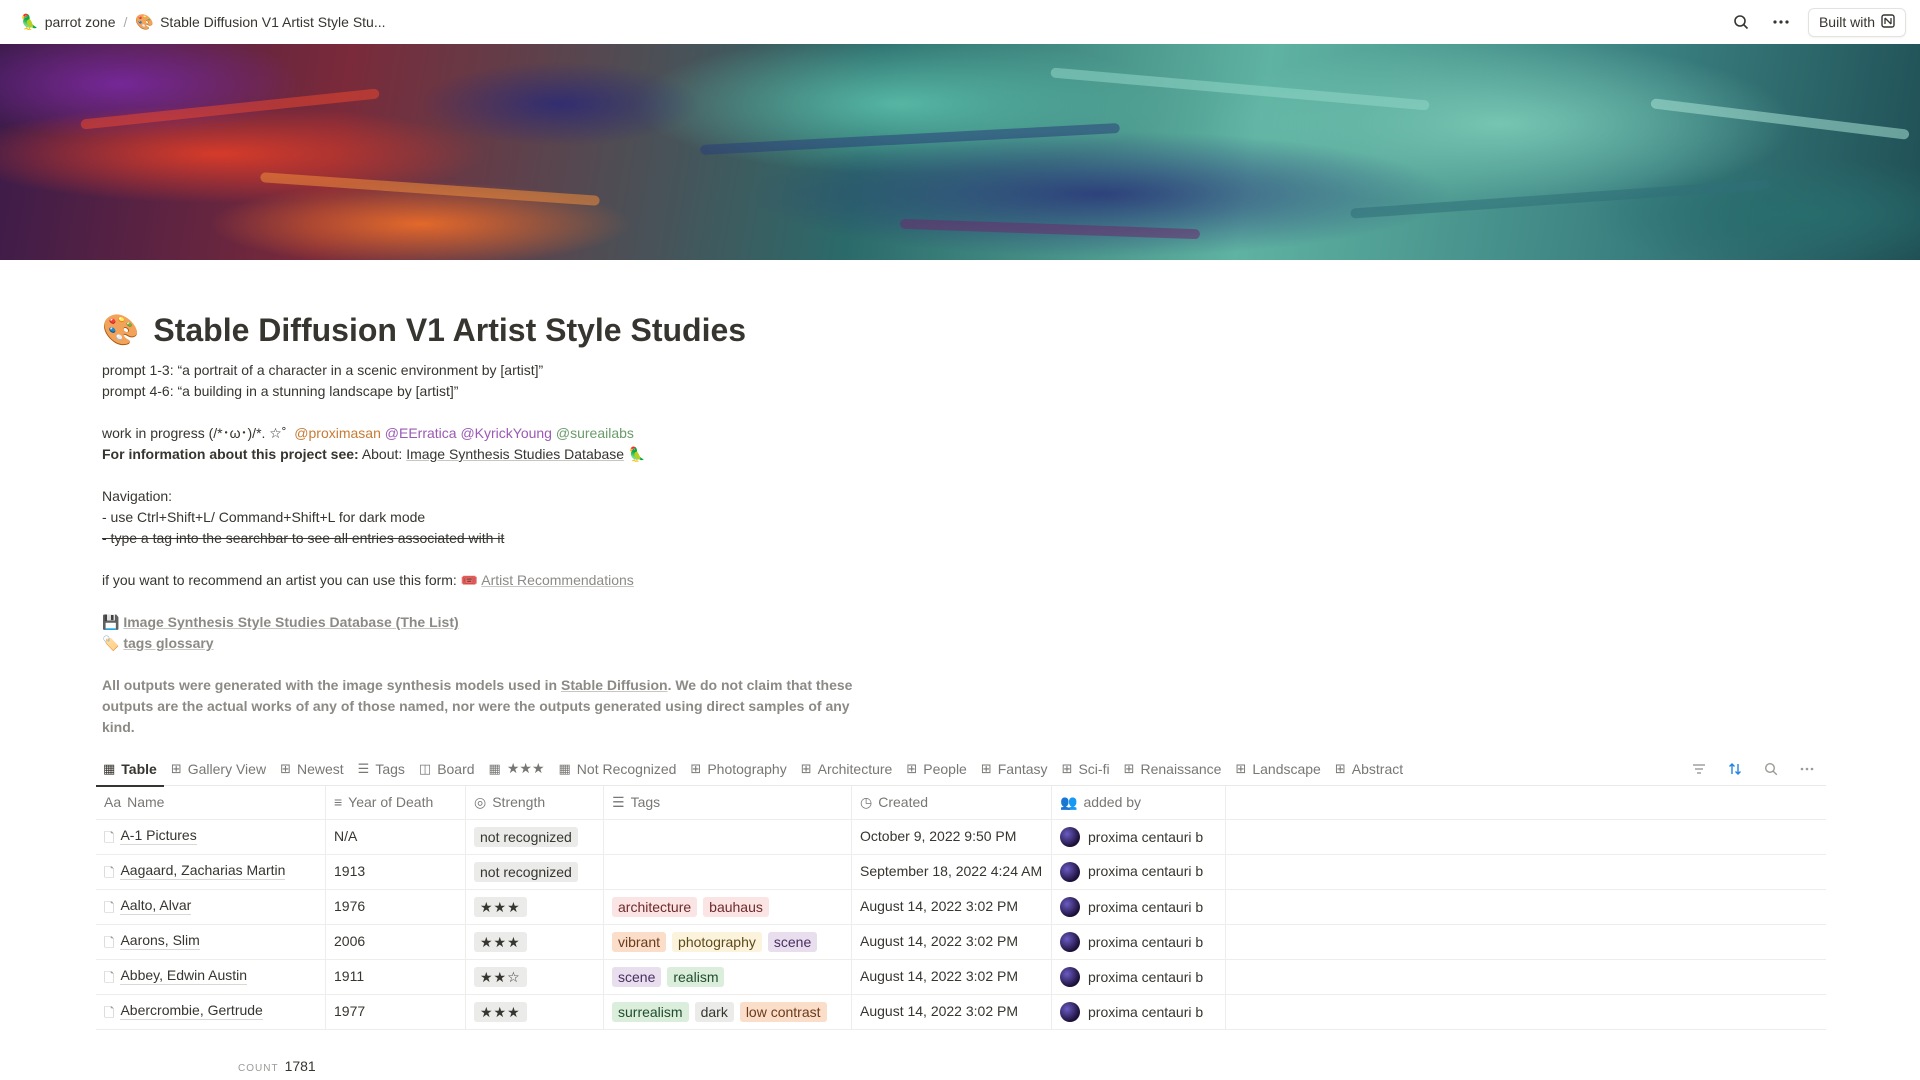 The image size is (1920, 1080). Describe the element at coordinates (515, 454) in the screenshot. I see `studies-database-link: Image Synthesis Studies Database` at that location.